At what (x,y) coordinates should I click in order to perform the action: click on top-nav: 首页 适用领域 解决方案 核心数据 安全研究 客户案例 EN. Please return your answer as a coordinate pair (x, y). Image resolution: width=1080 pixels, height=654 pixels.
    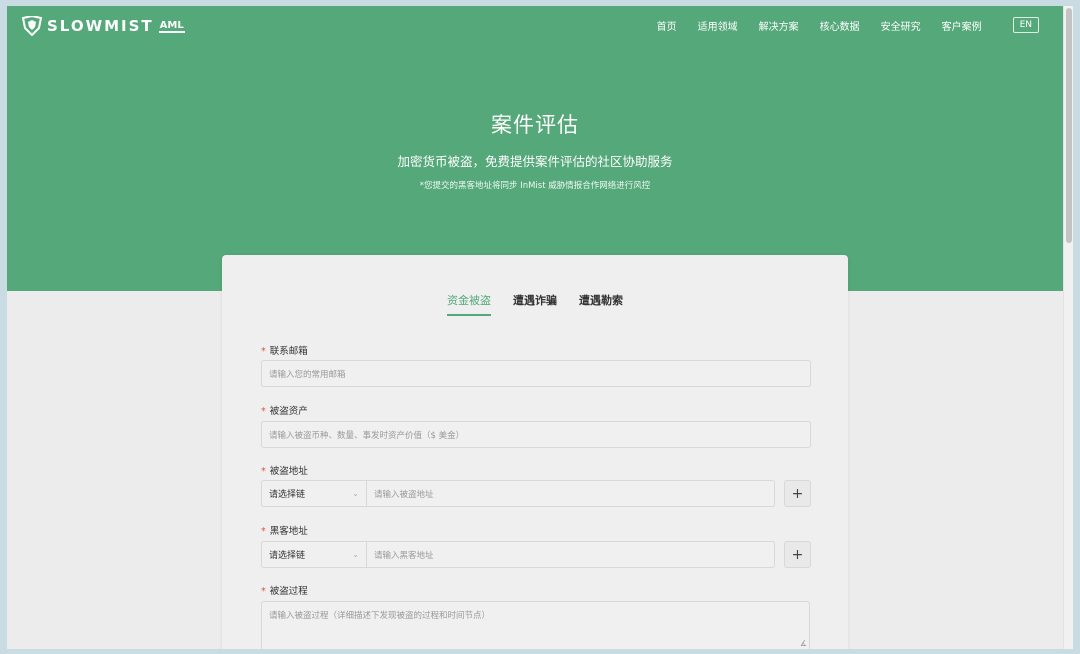
    Looking at the image, I should click on (837, 25).